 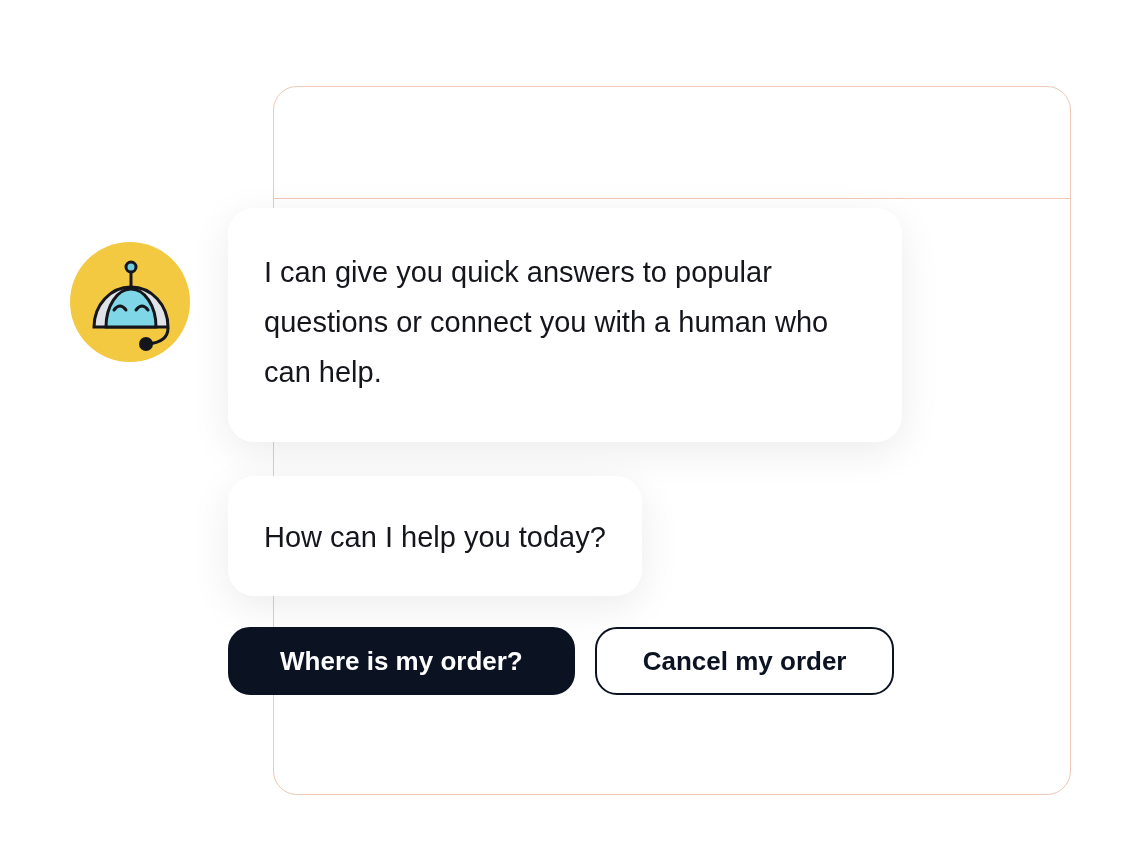 What do you see at coordinates (435, 536) in the screenshot?
I see `chat-message: How can I help you today?` at bounding box center [435, 536].